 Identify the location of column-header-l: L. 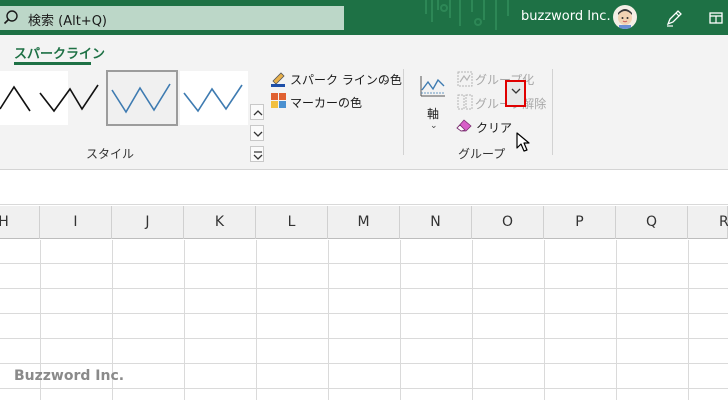
(292, 222).